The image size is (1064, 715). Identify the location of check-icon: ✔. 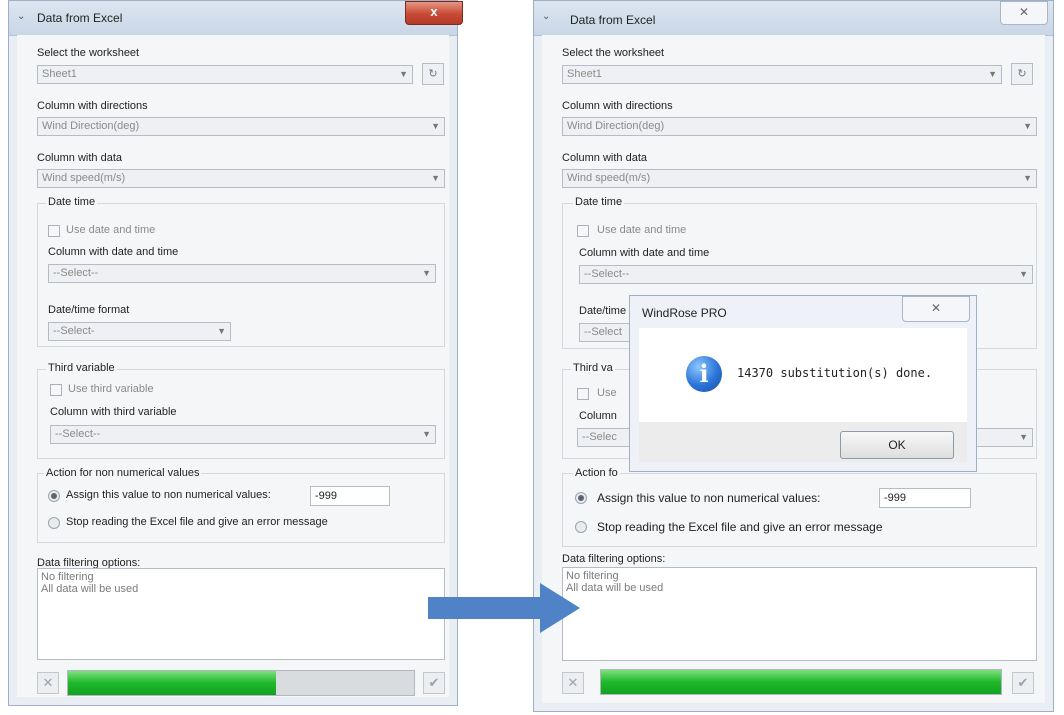
(1023, 682).